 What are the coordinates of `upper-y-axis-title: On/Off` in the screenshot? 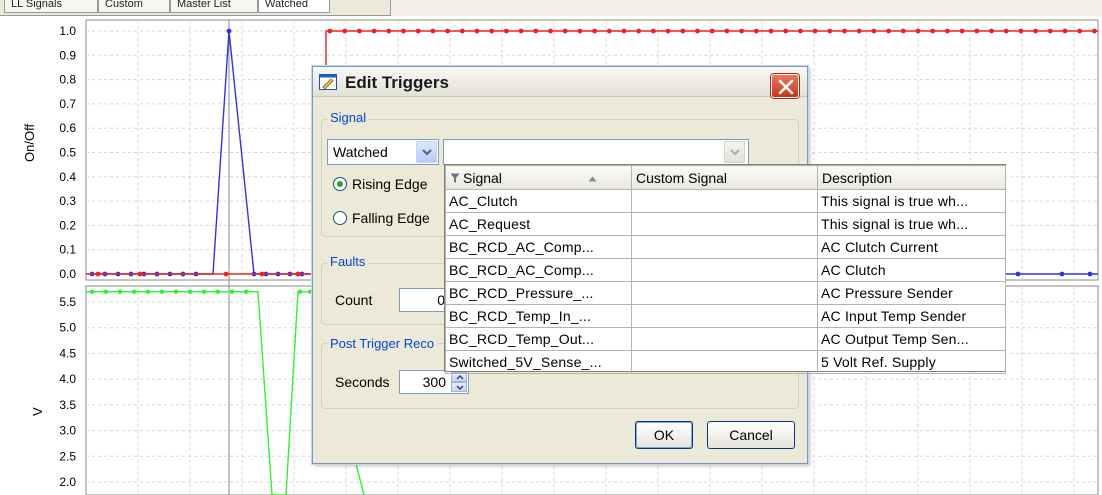 It's located at (29, 142).